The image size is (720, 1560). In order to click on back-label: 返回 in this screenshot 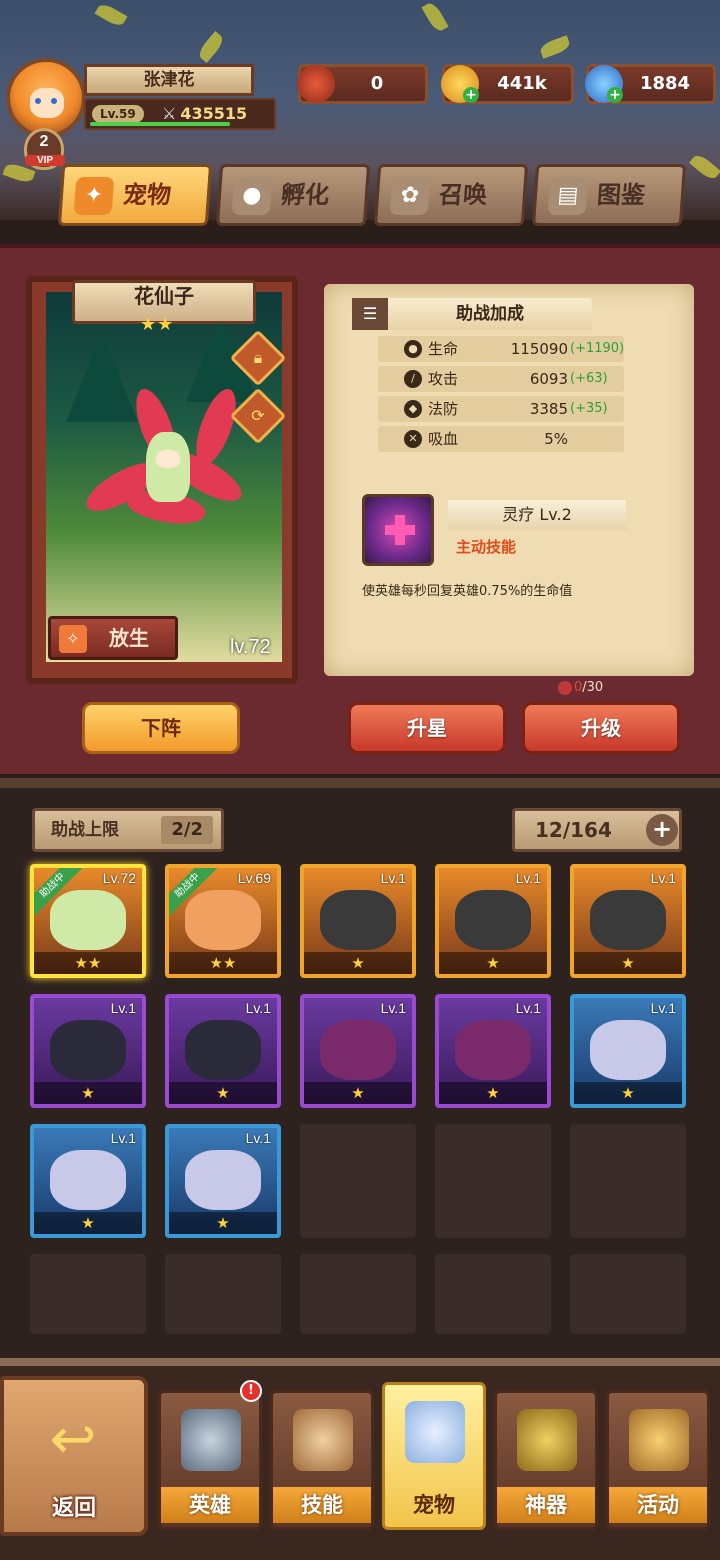, I will do `click(73, 1508)`.